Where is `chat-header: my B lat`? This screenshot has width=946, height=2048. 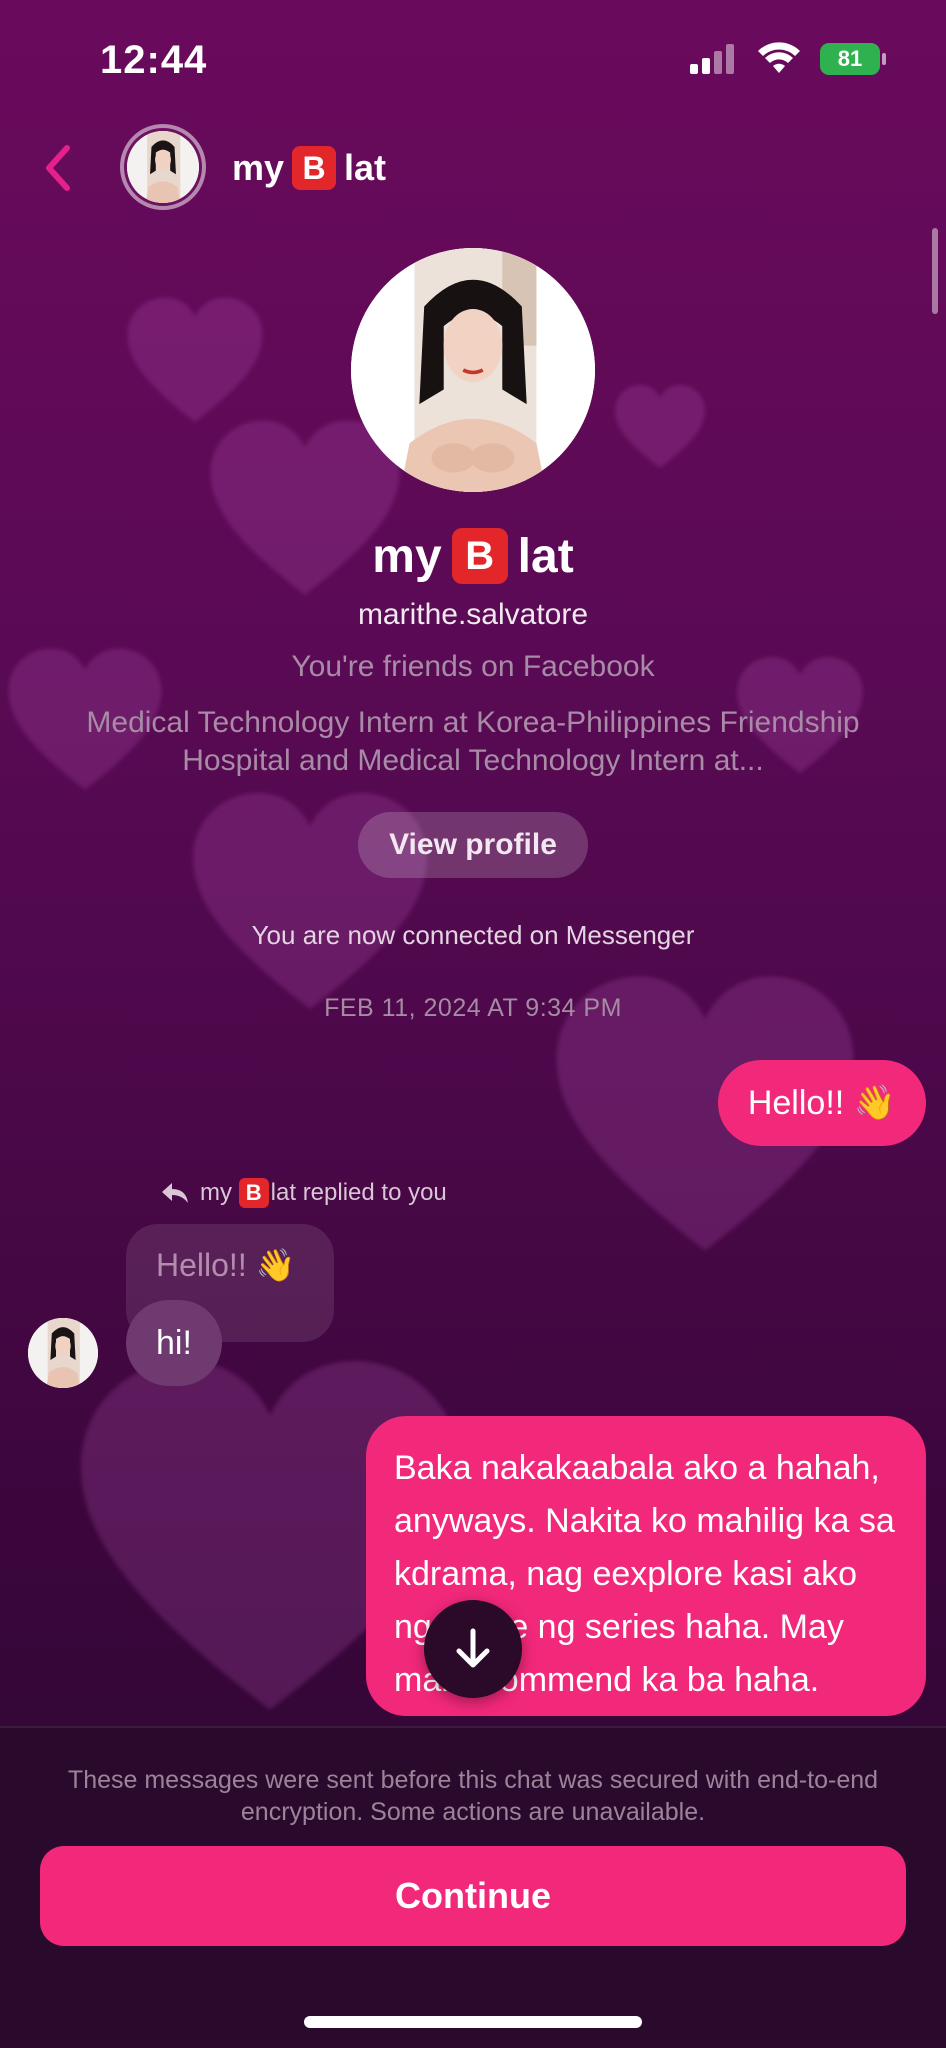 chat-header: my B lat is located at coordinates (473, 168).